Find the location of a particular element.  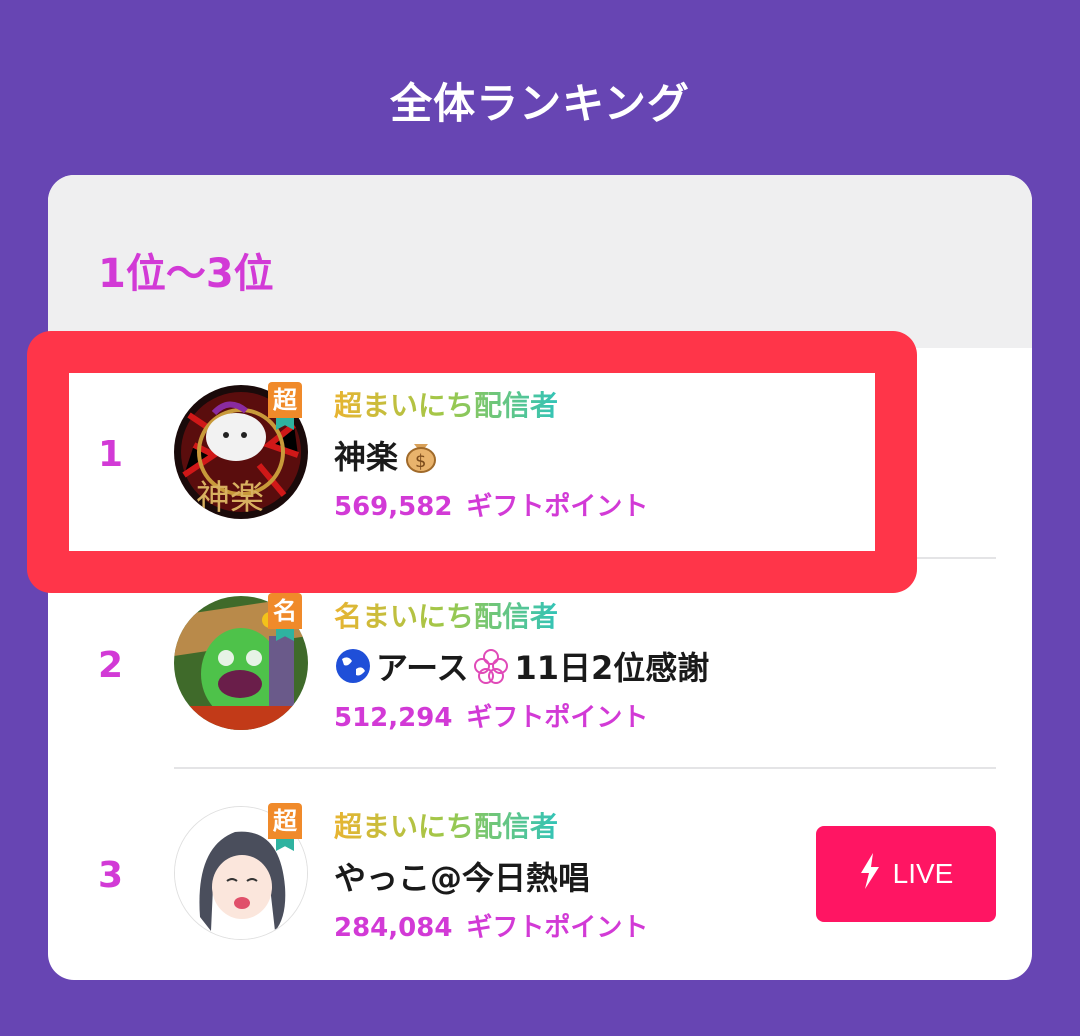

gift-points: 569,582 ギフトポイント is located at coordinates (491, 504).